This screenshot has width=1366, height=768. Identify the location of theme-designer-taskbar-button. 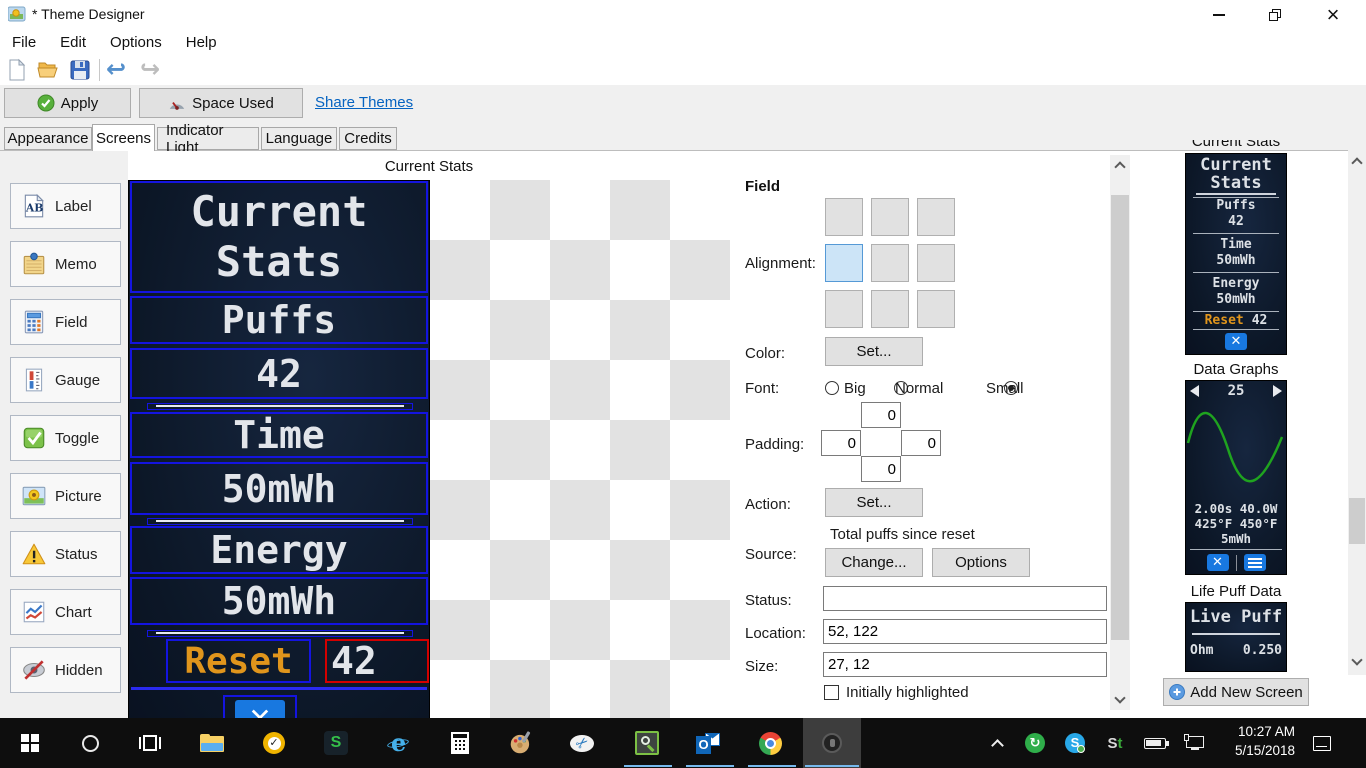
(832, 743).